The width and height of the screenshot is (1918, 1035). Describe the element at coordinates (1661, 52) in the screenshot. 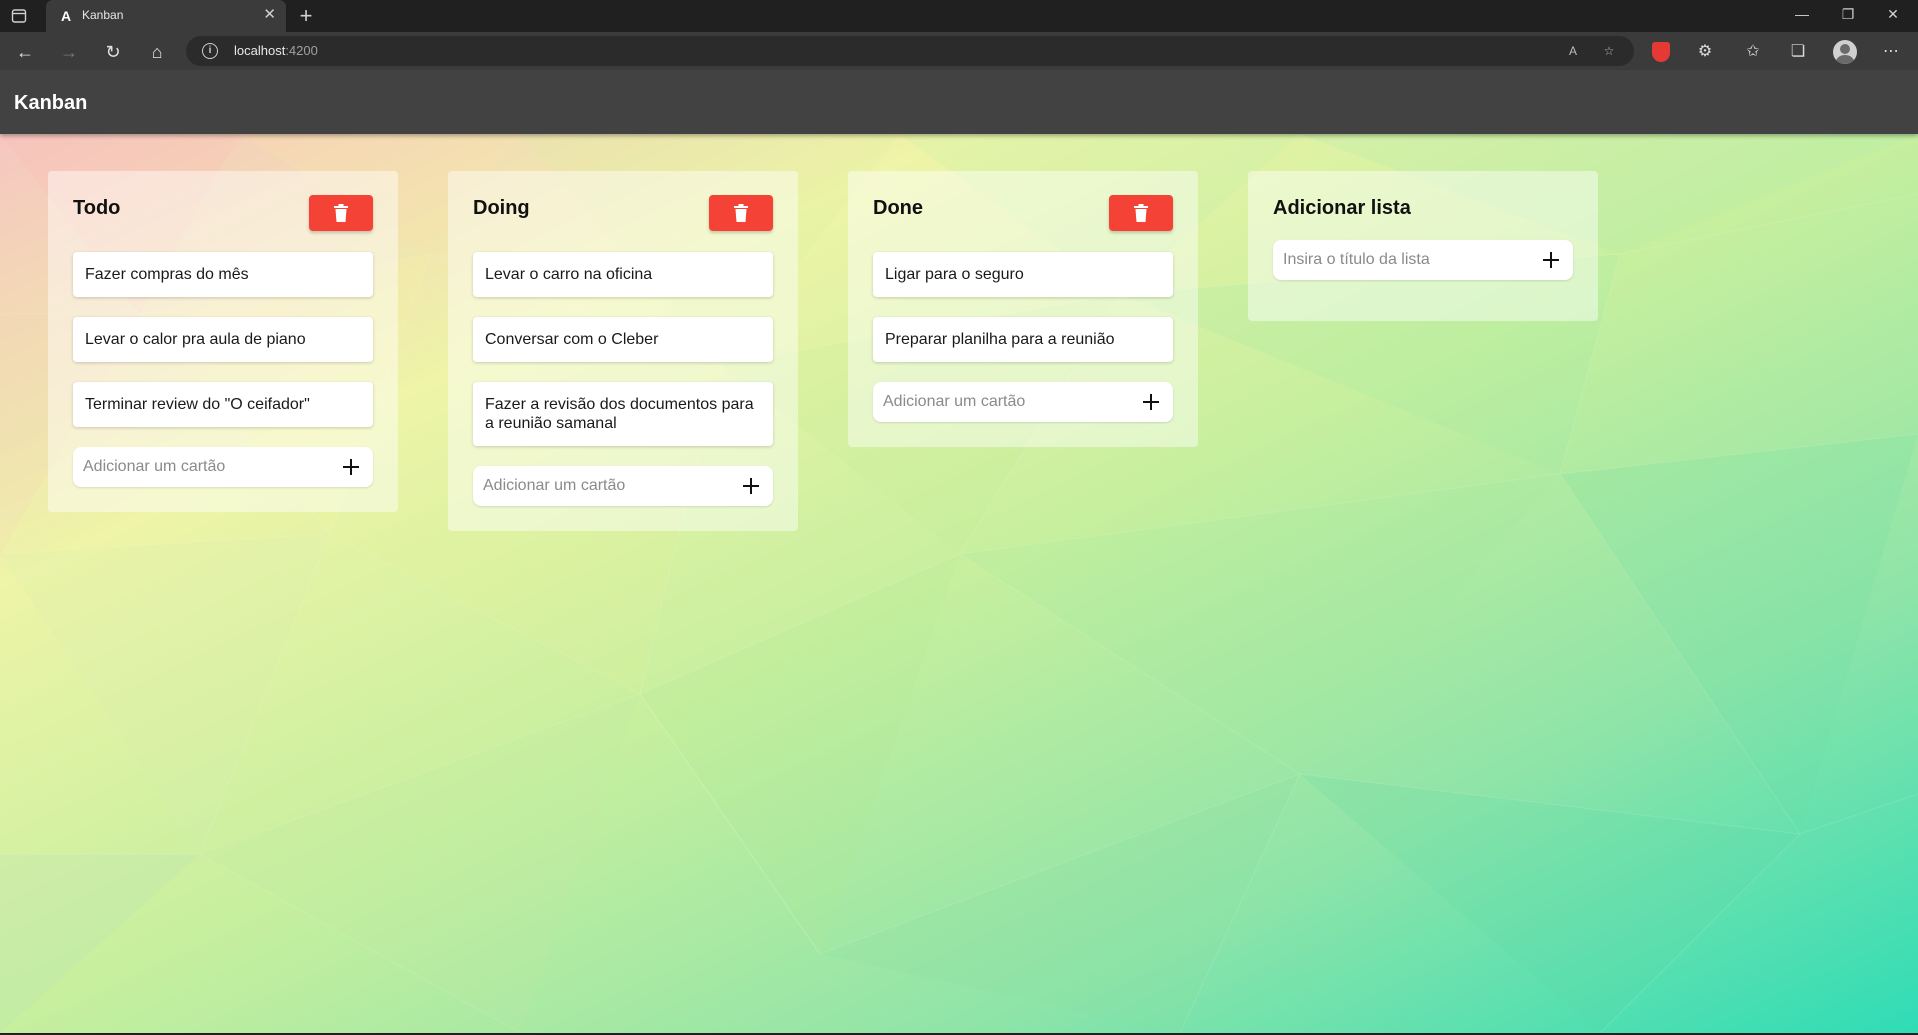

I see `adblock-icon` at that location.